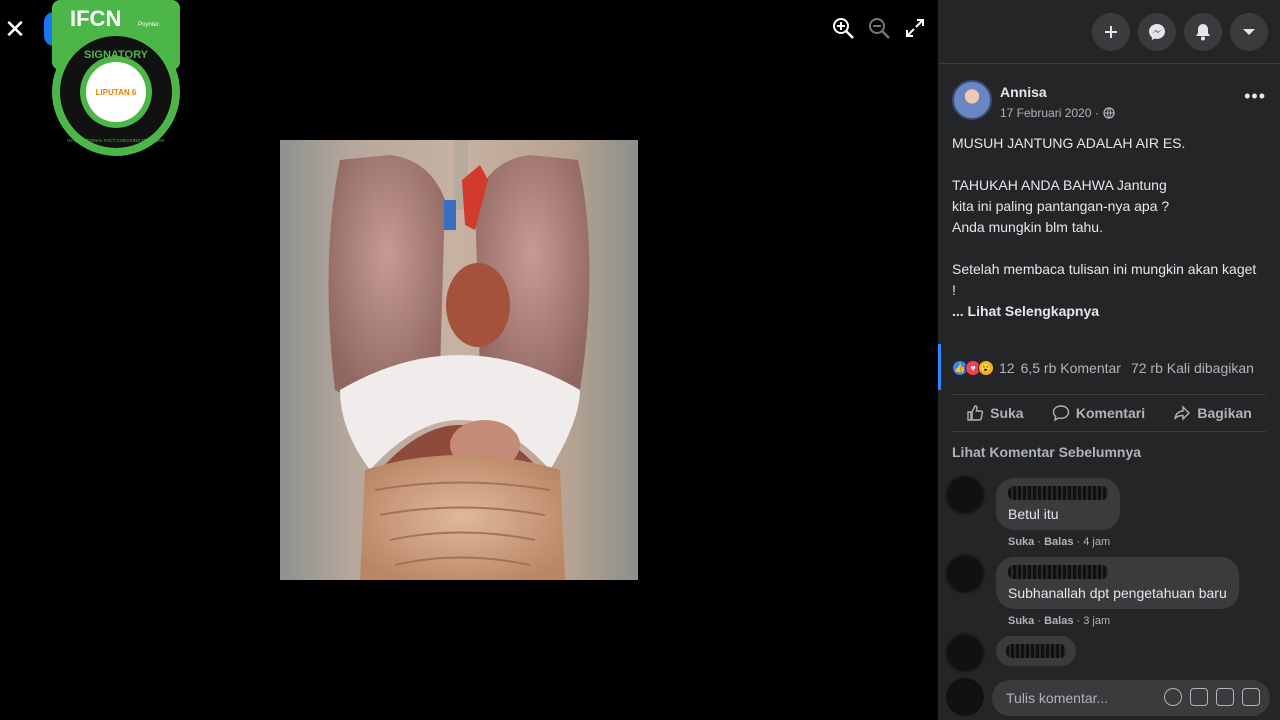 This screenshot has width=1280, height=720. I want to click on comment-label: Komentari, so click(1110, 413).